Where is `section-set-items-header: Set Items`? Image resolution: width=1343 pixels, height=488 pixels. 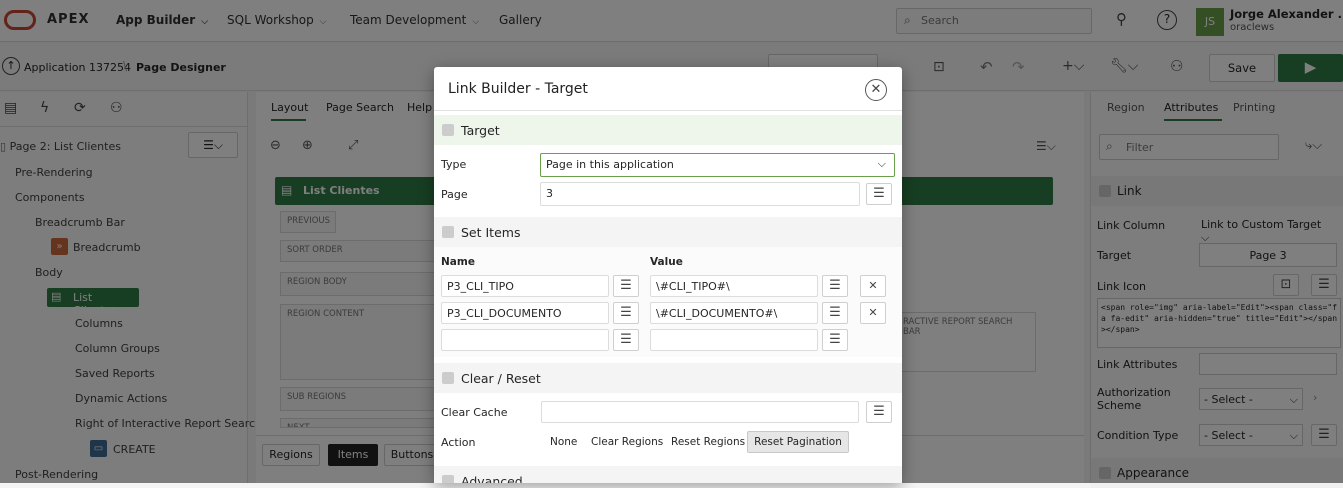
section-set-items-header: Set Items is located at coordinates (668, 232).